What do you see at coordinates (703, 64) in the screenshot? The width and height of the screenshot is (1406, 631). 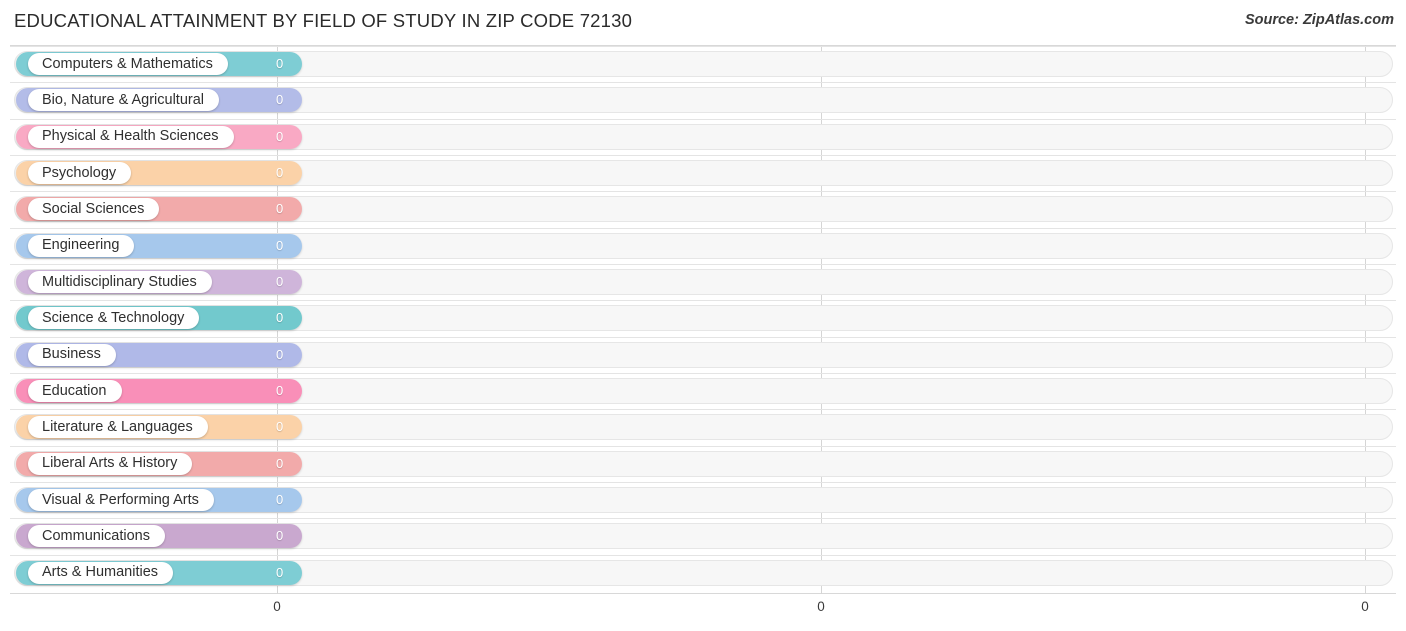 I see `table-row: 0 Computers & Mathematics` at bounding box center [703, 64].